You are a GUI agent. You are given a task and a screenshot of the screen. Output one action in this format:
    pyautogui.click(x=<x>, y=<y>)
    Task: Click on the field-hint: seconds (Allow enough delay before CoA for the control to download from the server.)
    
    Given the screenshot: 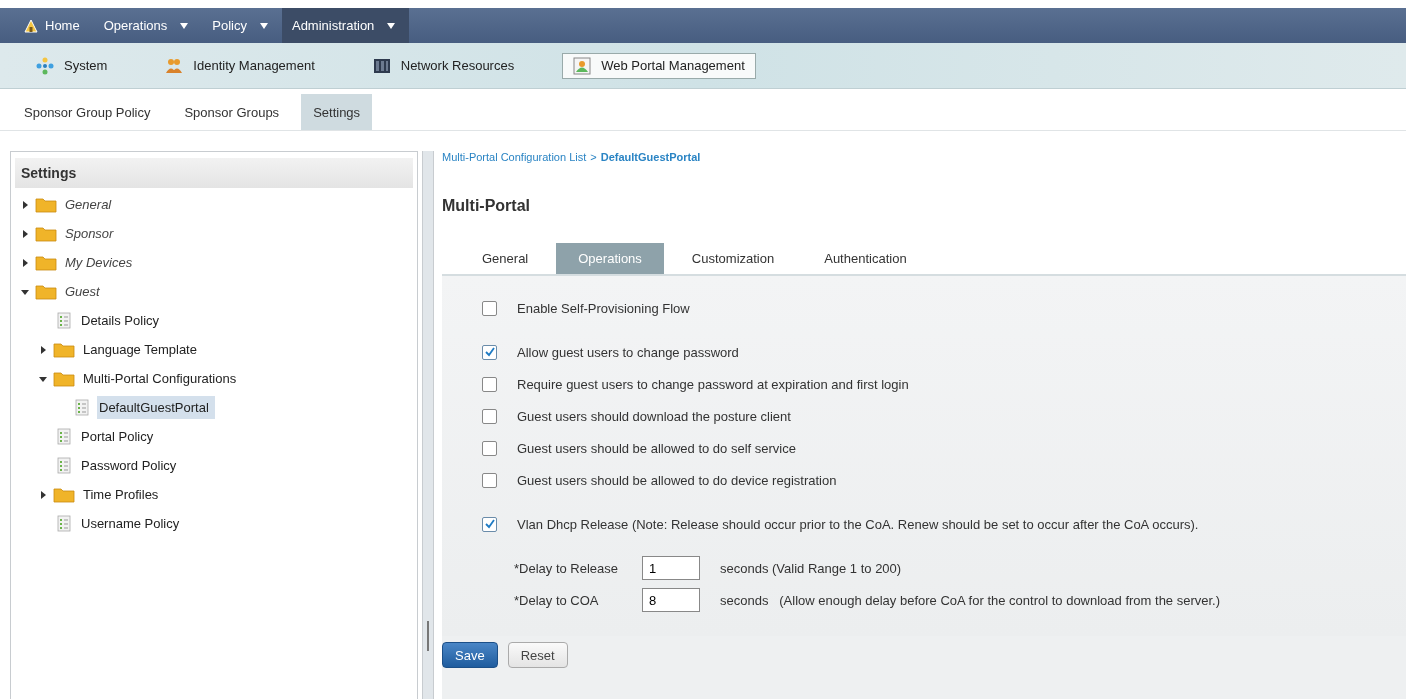 What is the action you would take?
    pyautogui.click(x=970, y=600)
    